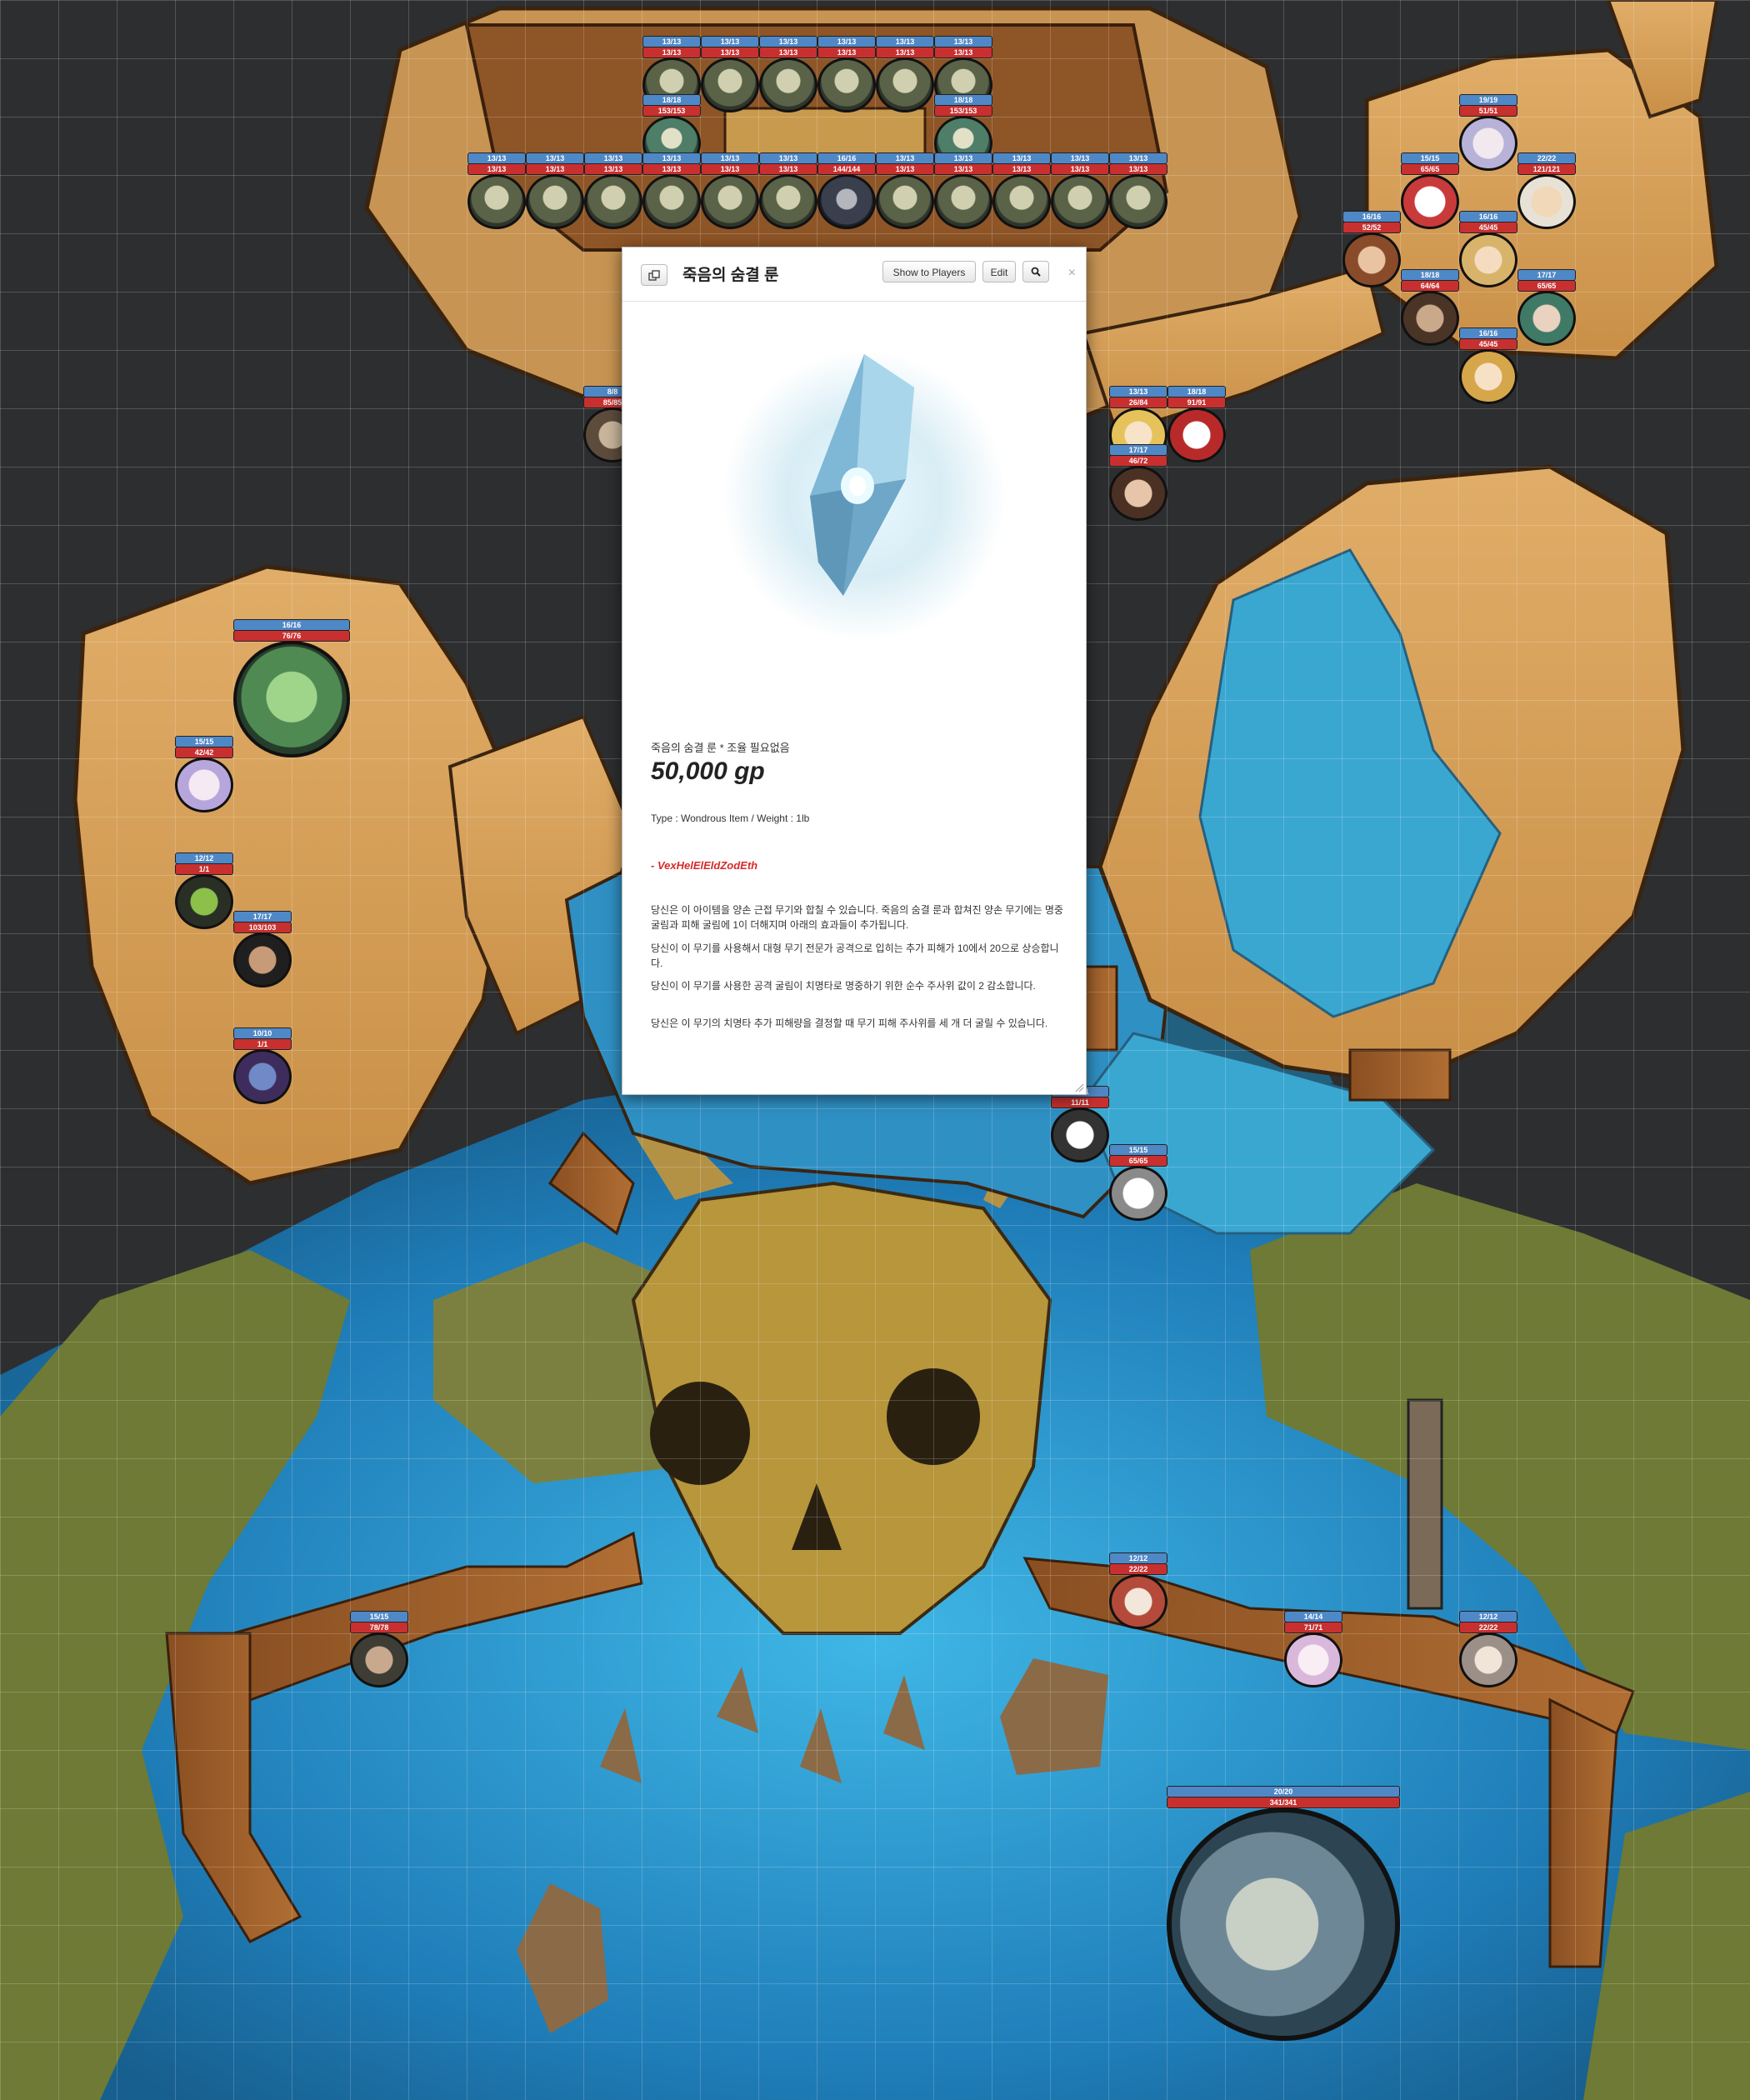 The height and width of the screenshot is (2100, 1750). I want to click on token-hp-bar: 103/103, so click(262, 927).